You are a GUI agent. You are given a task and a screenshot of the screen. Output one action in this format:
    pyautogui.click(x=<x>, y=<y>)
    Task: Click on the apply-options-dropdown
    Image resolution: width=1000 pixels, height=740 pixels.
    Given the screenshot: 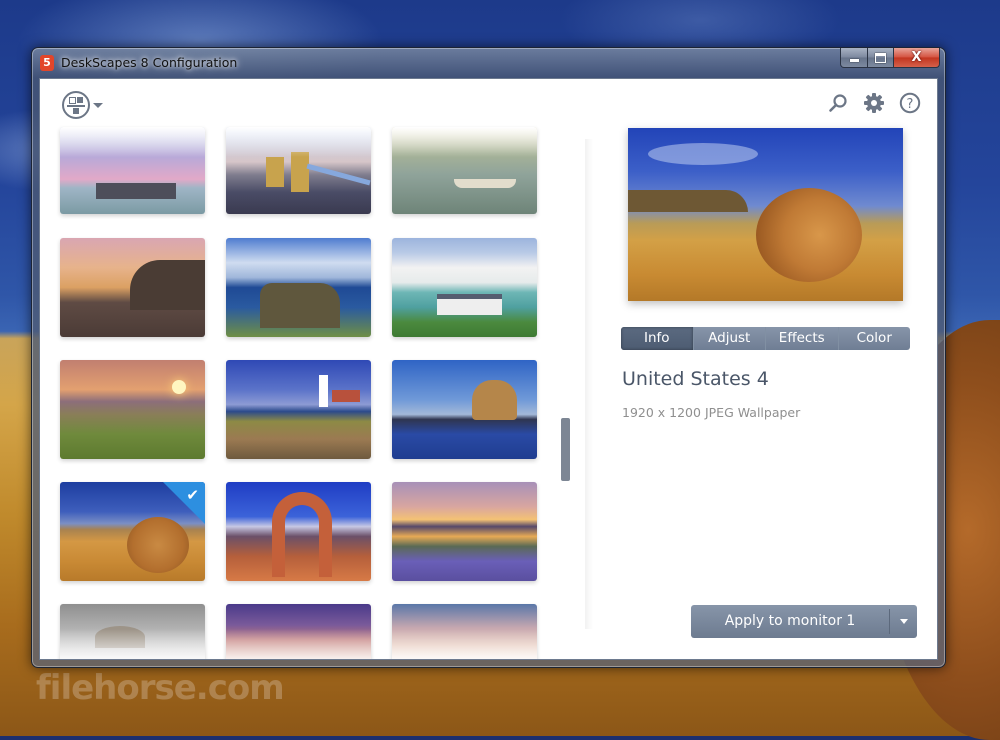 What is the action you would take?
    pyautogui.click(x=903, y=621)
    